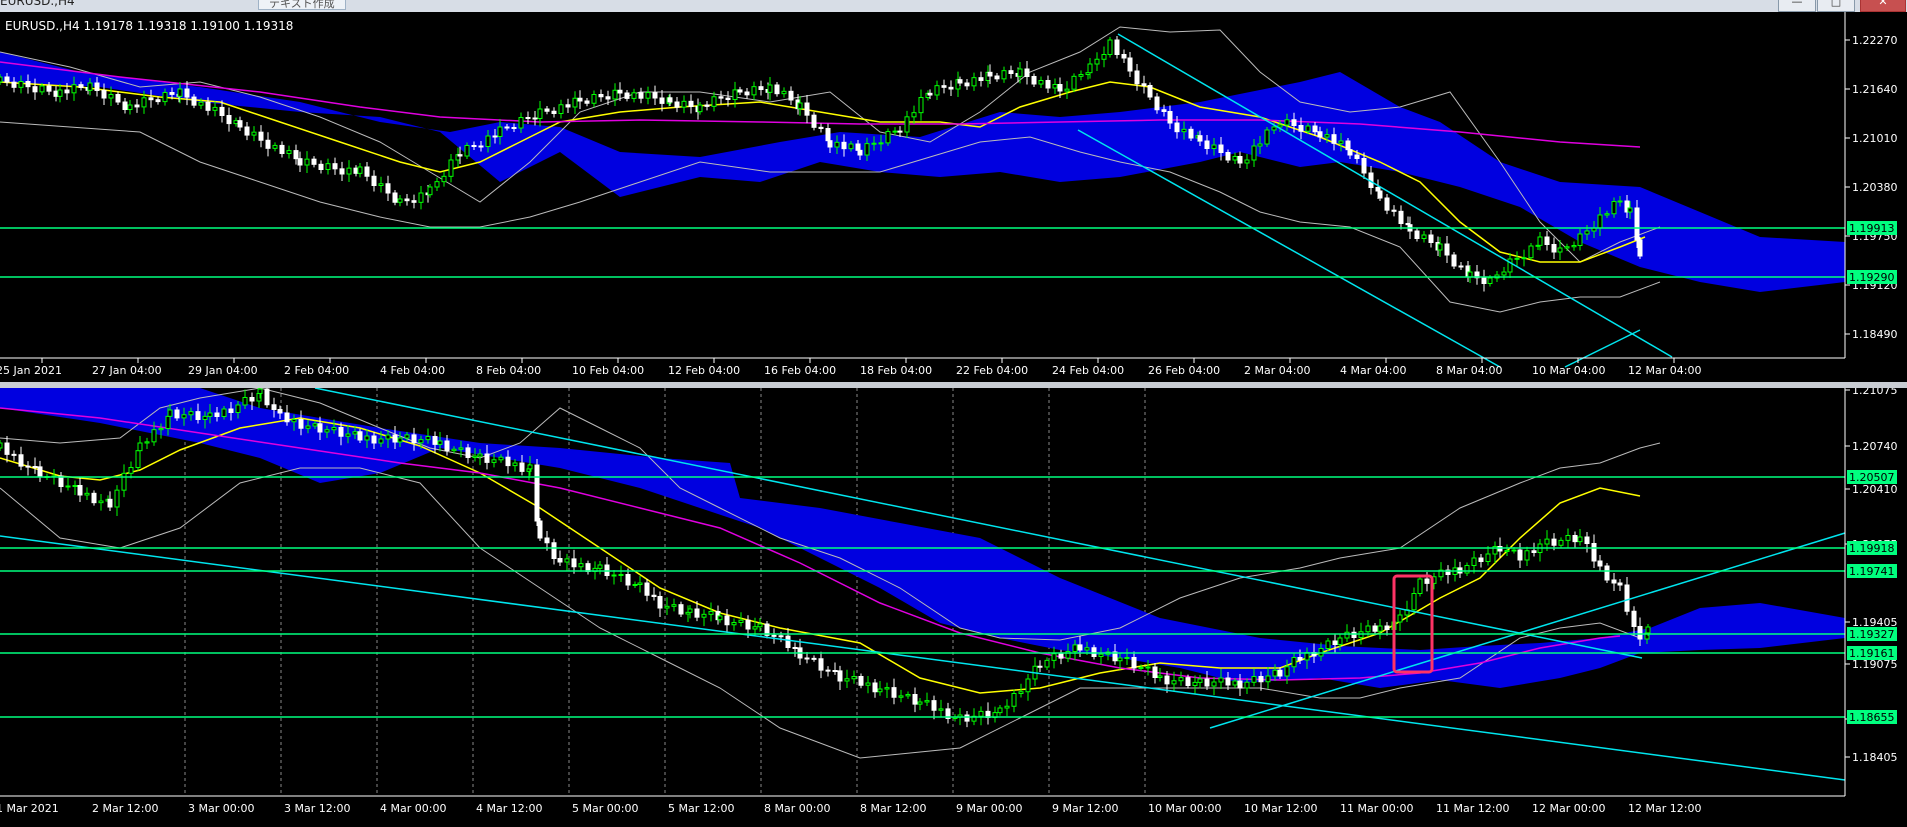  Describe the element at coordinates (1836, 6) in the screenshot. I see `maximize-button: □` at that location.